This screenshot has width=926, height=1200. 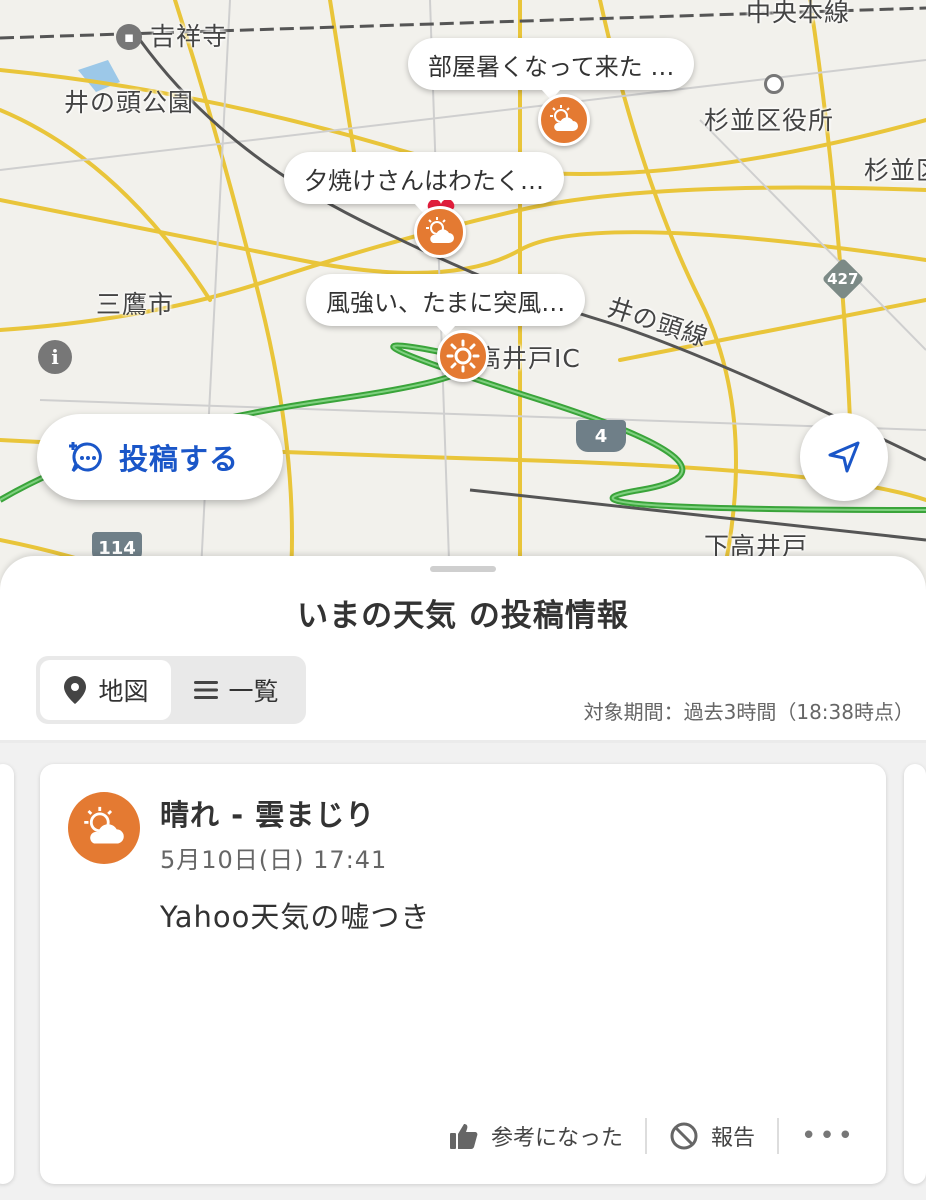 I want to click on tab-list: 一覧, so click(x=236, y=690).